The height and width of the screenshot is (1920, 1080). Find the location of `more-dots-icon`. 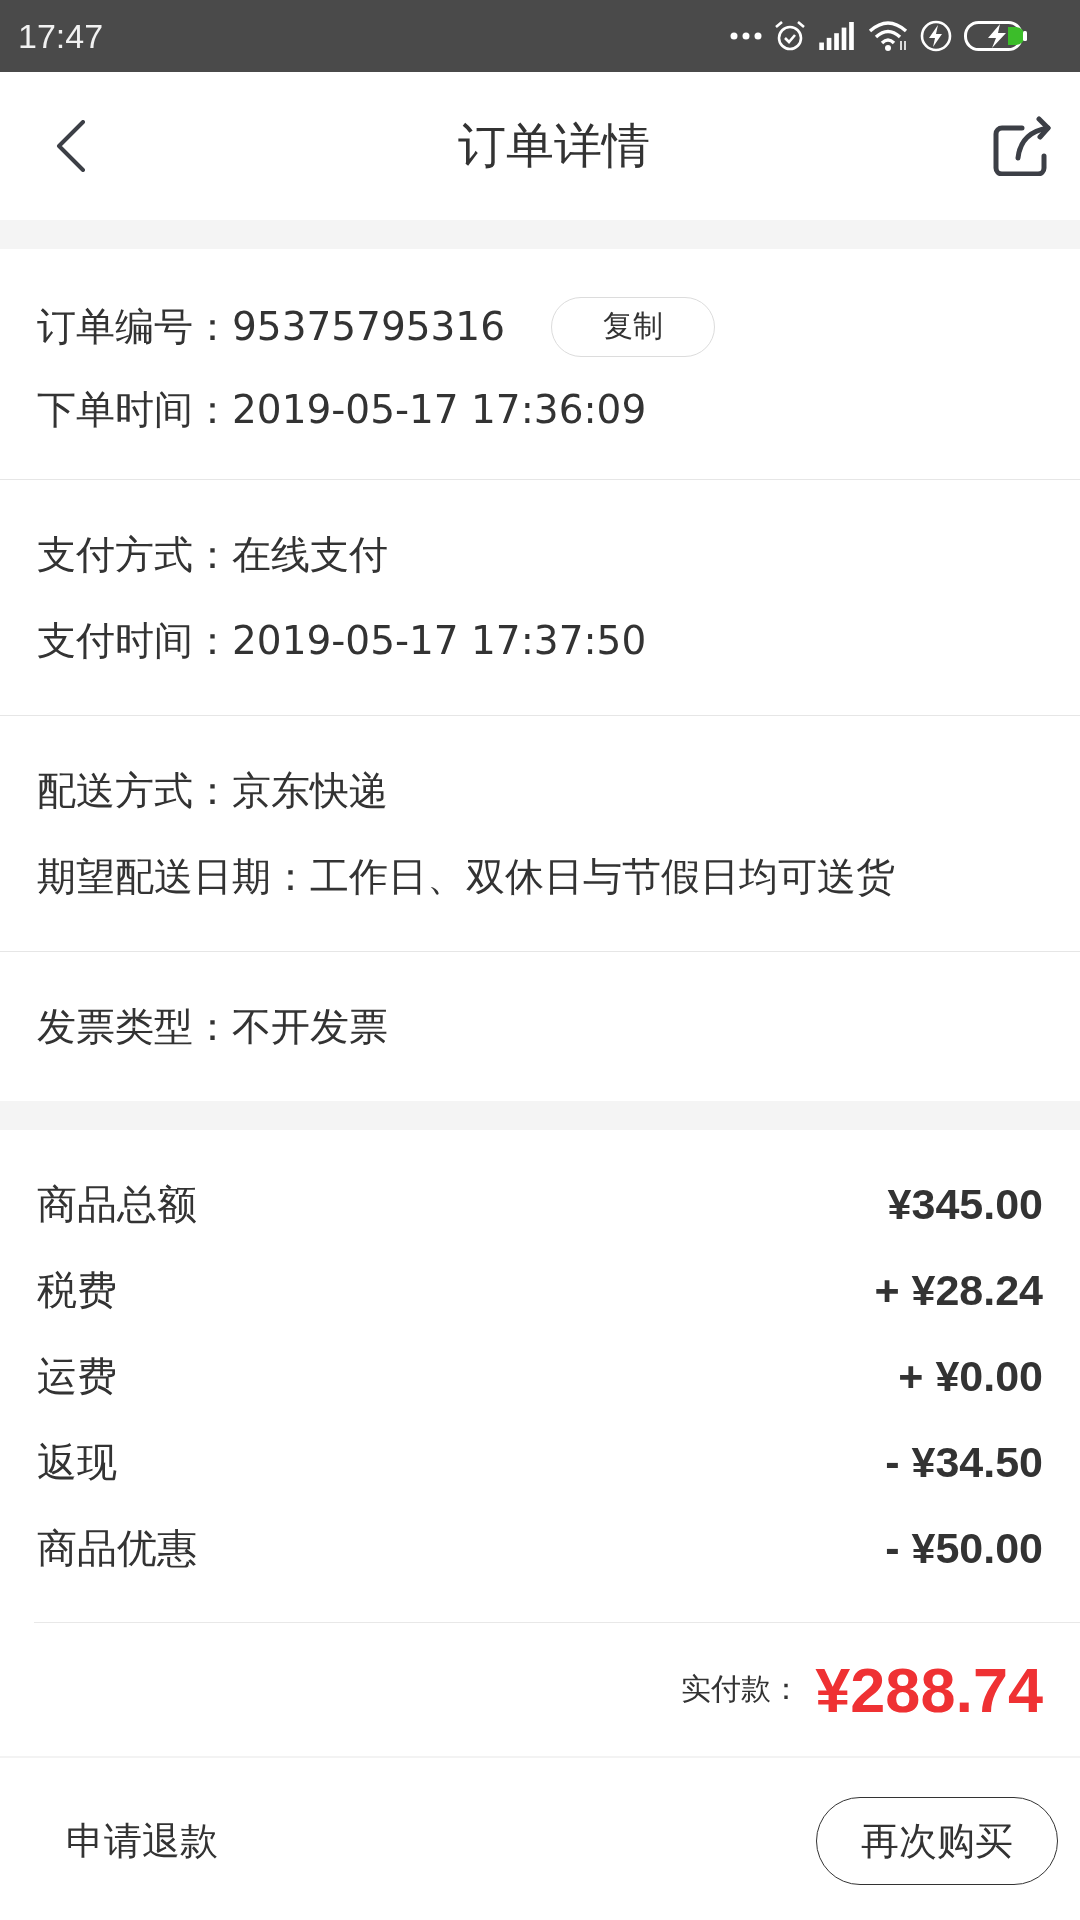

more-dots-icon is located at coordinates (746, 36).